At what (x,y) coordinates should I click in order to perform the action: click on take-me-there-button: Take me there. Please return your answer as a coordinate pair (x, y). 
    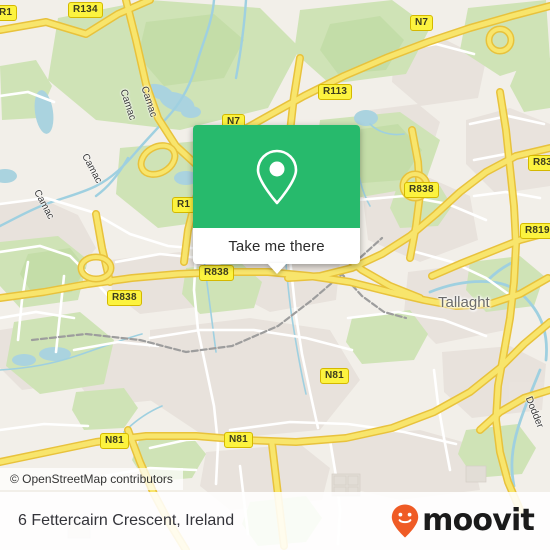
    Looking at the image, I should click on (276, 251).